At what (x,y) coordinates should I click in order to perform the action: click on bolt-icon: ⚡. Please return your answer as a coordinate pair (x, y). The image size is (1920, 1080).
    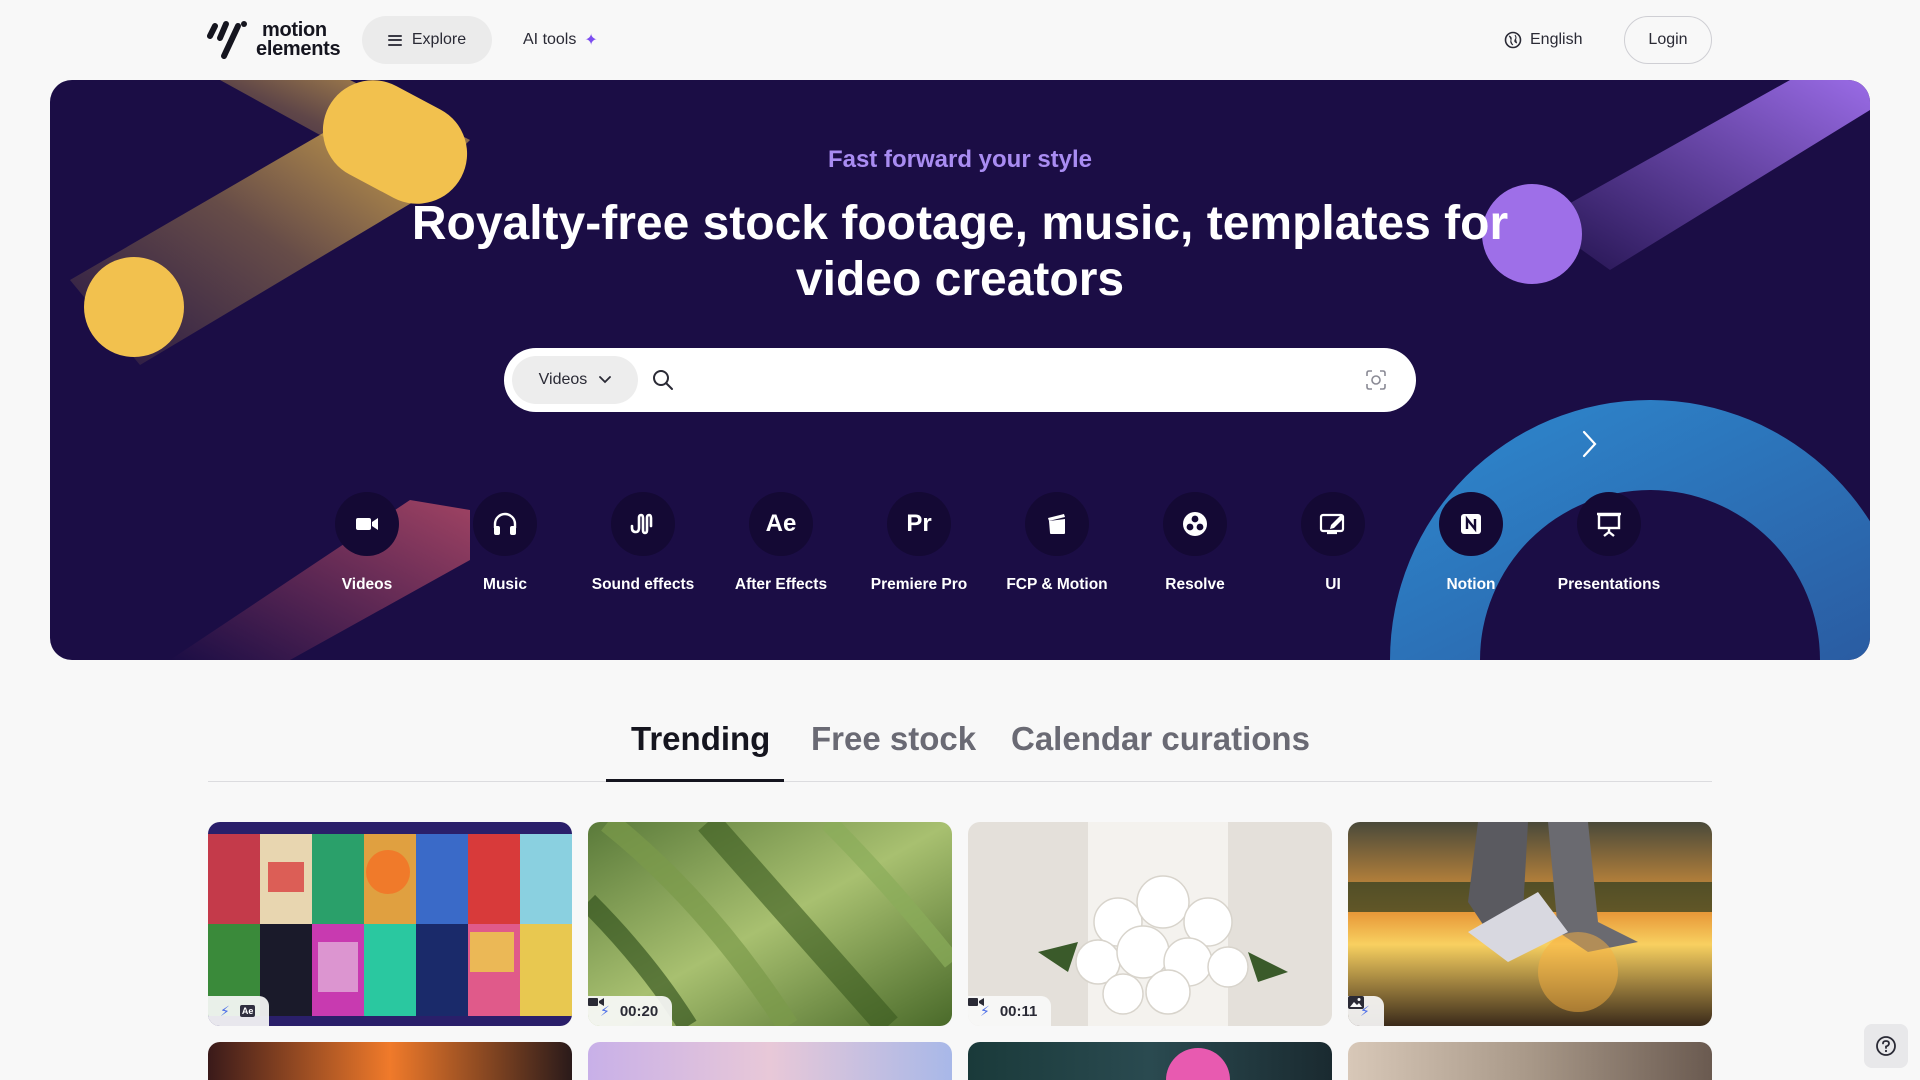
    Looking at the image, I should click on (225, 1010).